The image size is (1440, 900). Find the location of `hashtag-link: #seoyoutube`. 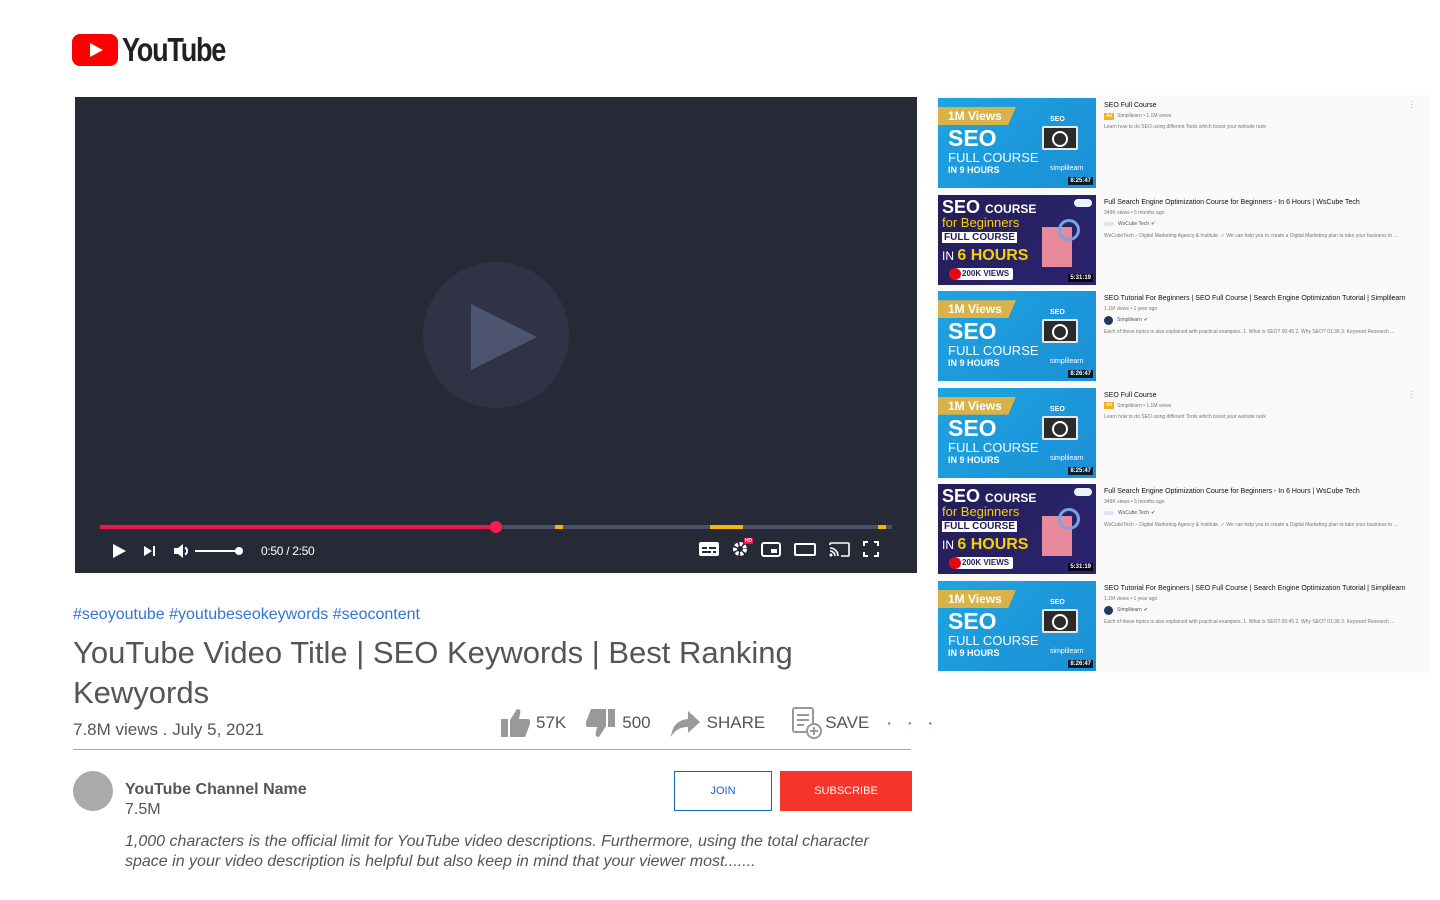

hashtag-link: #seoyoutube is located at coordinates (119, 614).